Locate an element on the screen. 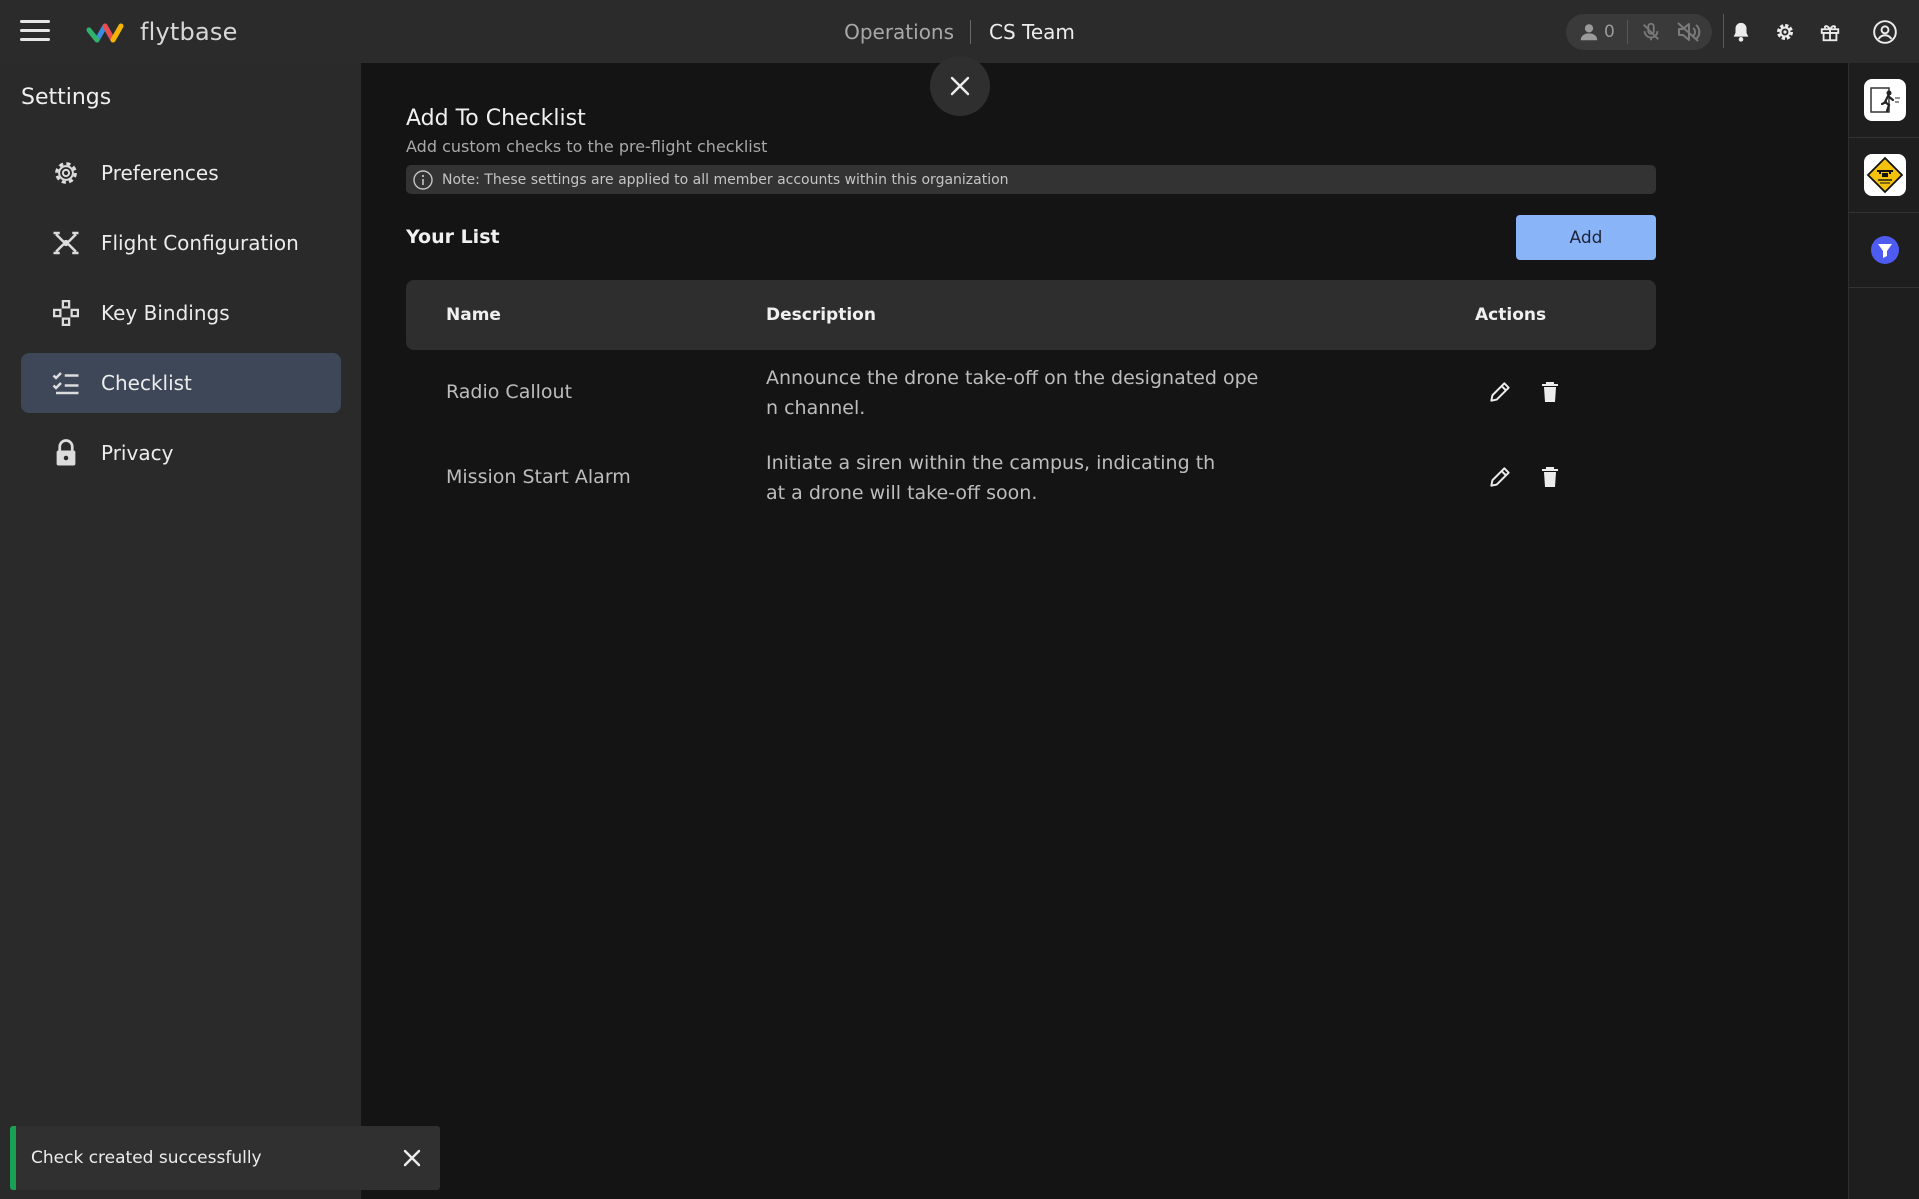  sidebar-item-preferences: Preferences is located at coordinates (181, 173).